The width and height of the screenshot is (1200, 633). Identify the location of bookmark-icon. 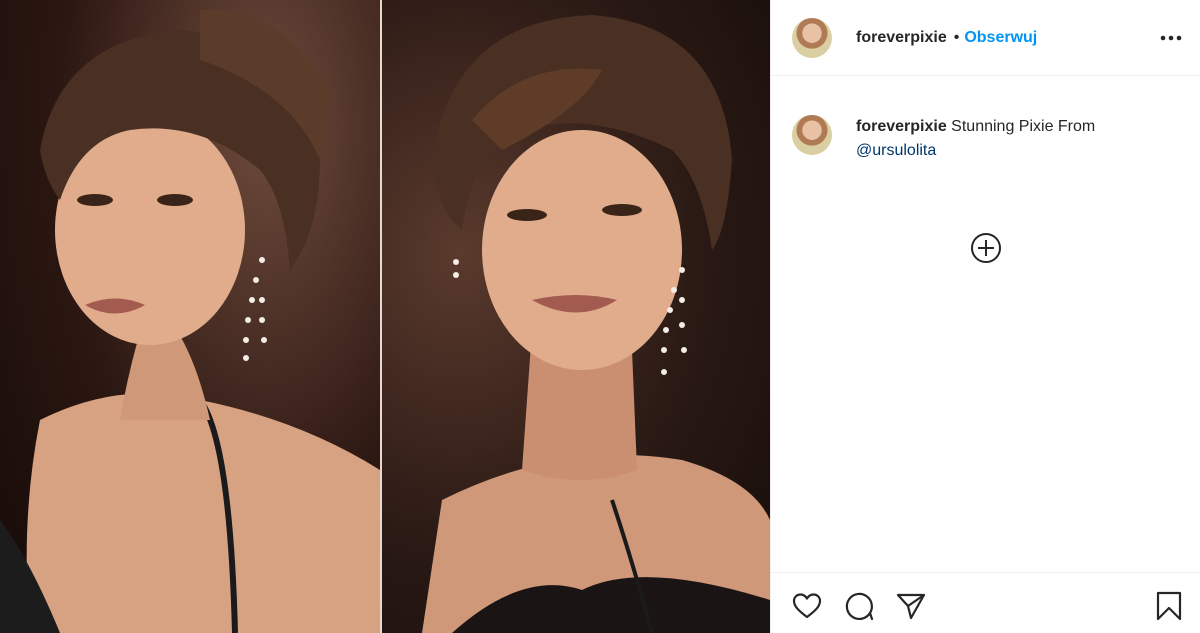
(1169, 606).